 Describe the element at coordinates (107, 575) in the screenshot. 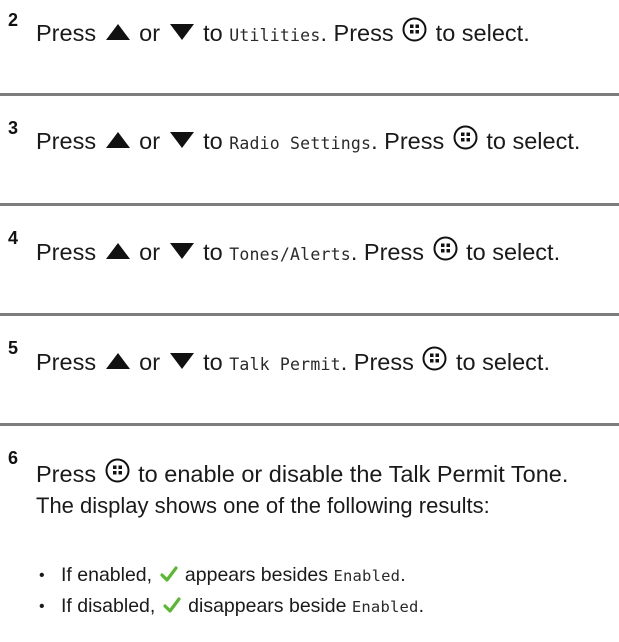

I see `bullet-prefix: If enabled,` at that location.